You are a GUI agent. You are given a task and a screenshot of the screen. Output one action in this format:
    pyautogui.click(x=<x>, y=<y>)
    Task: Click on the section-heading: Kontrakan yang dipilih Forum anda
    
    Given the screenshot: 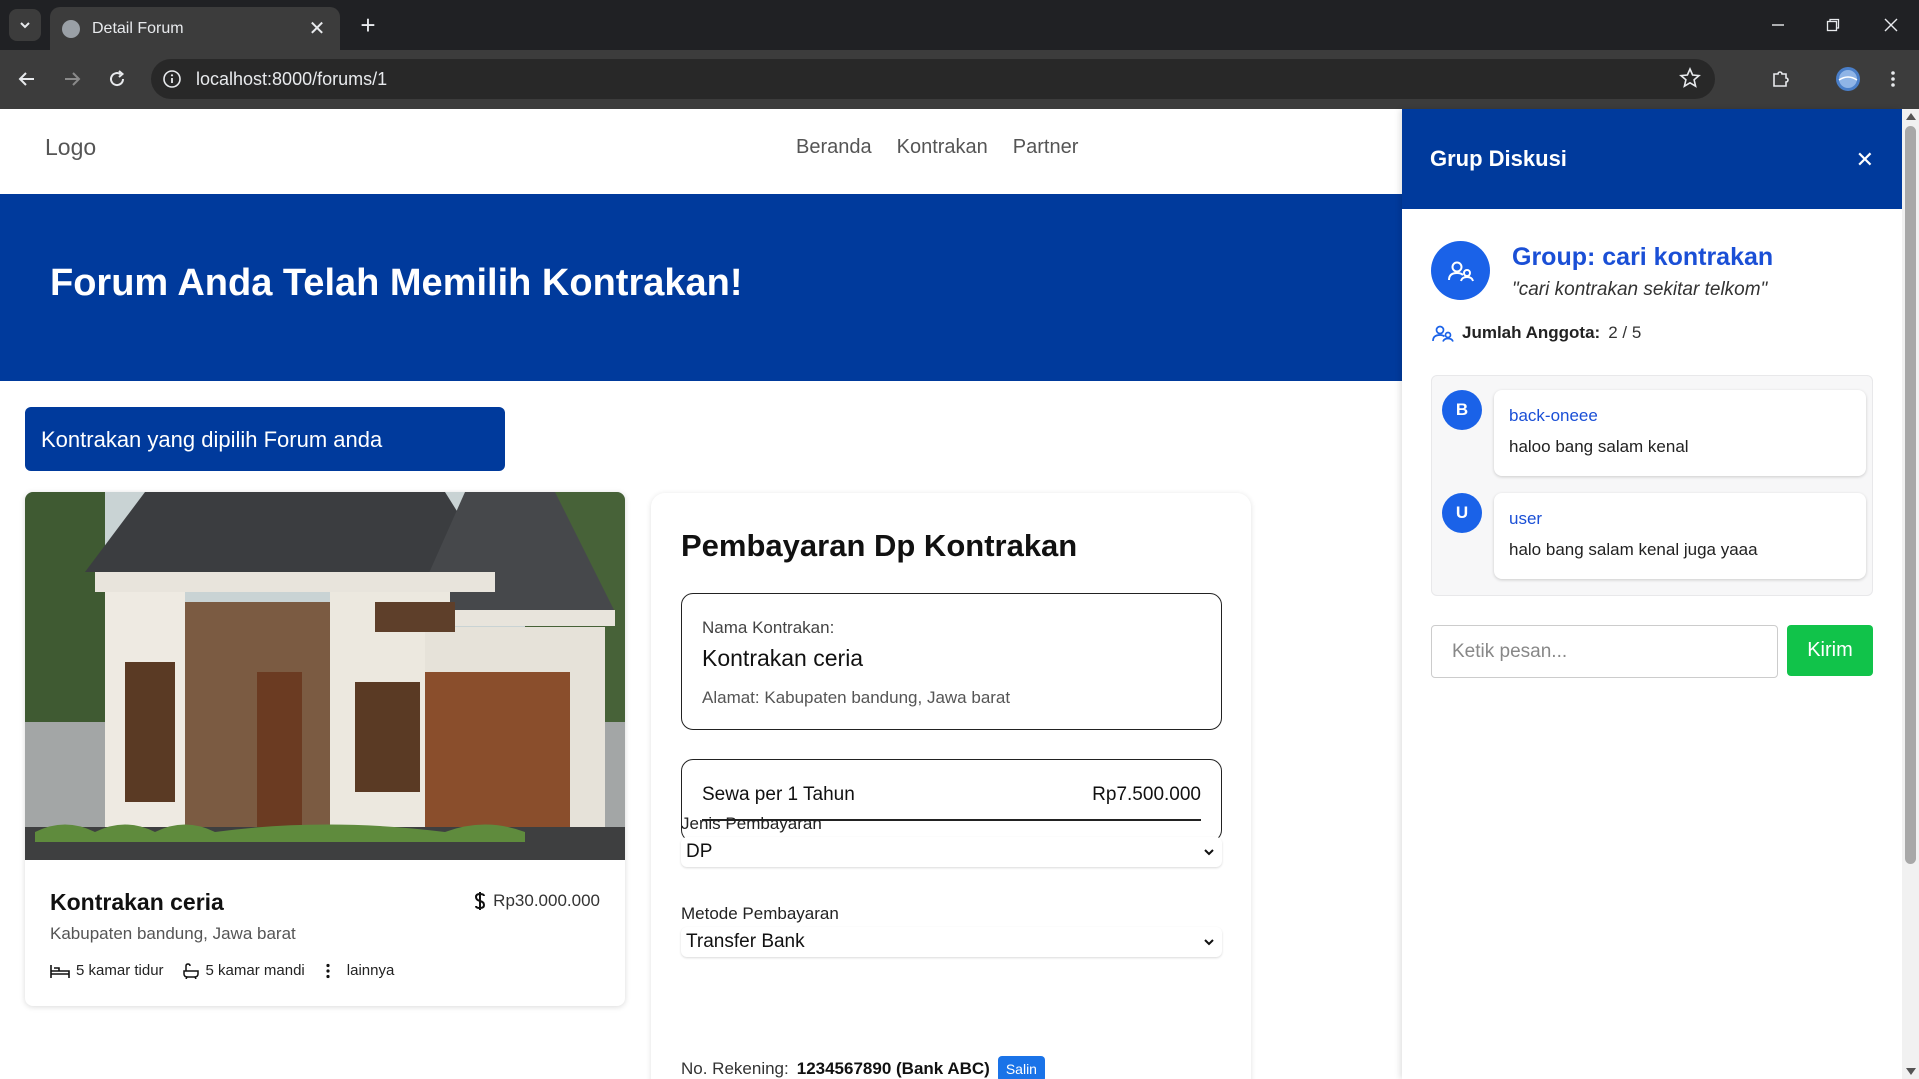 What is the action you would take?
    pyautogui.click(x=265, y=439)
    